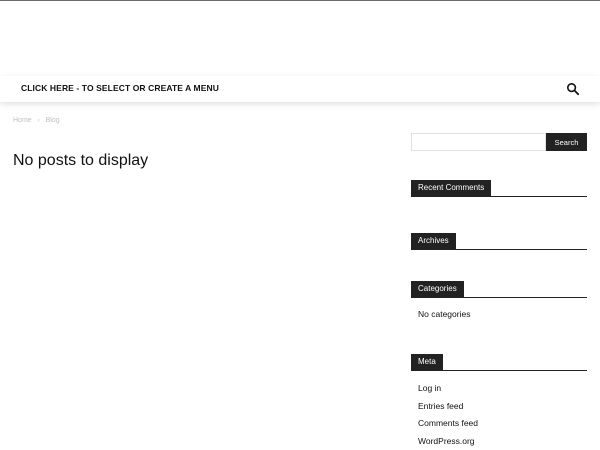 The image size is (600, 450). Describe the element at coordinates (22, 120) in the screenshot. I see `breadcrumb-home: Home` at that location.